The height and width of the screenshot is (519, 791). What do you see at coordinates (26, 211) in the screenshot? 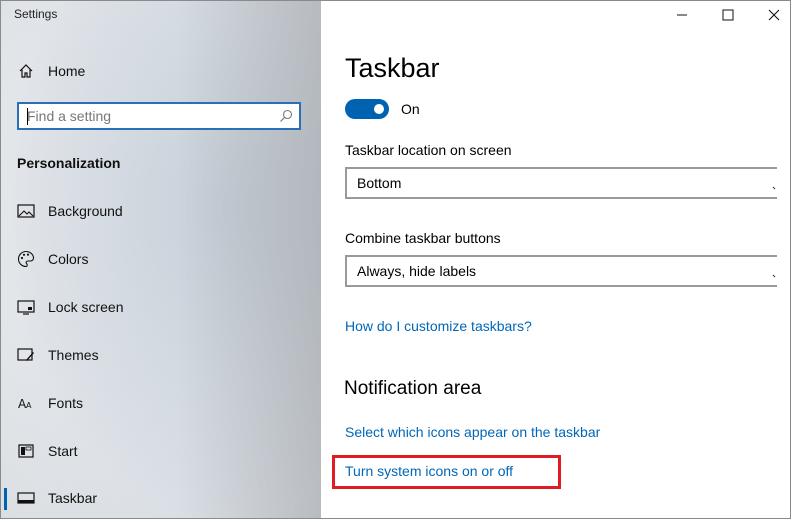
I see `picture-icon` at bounding box center [26, 211].